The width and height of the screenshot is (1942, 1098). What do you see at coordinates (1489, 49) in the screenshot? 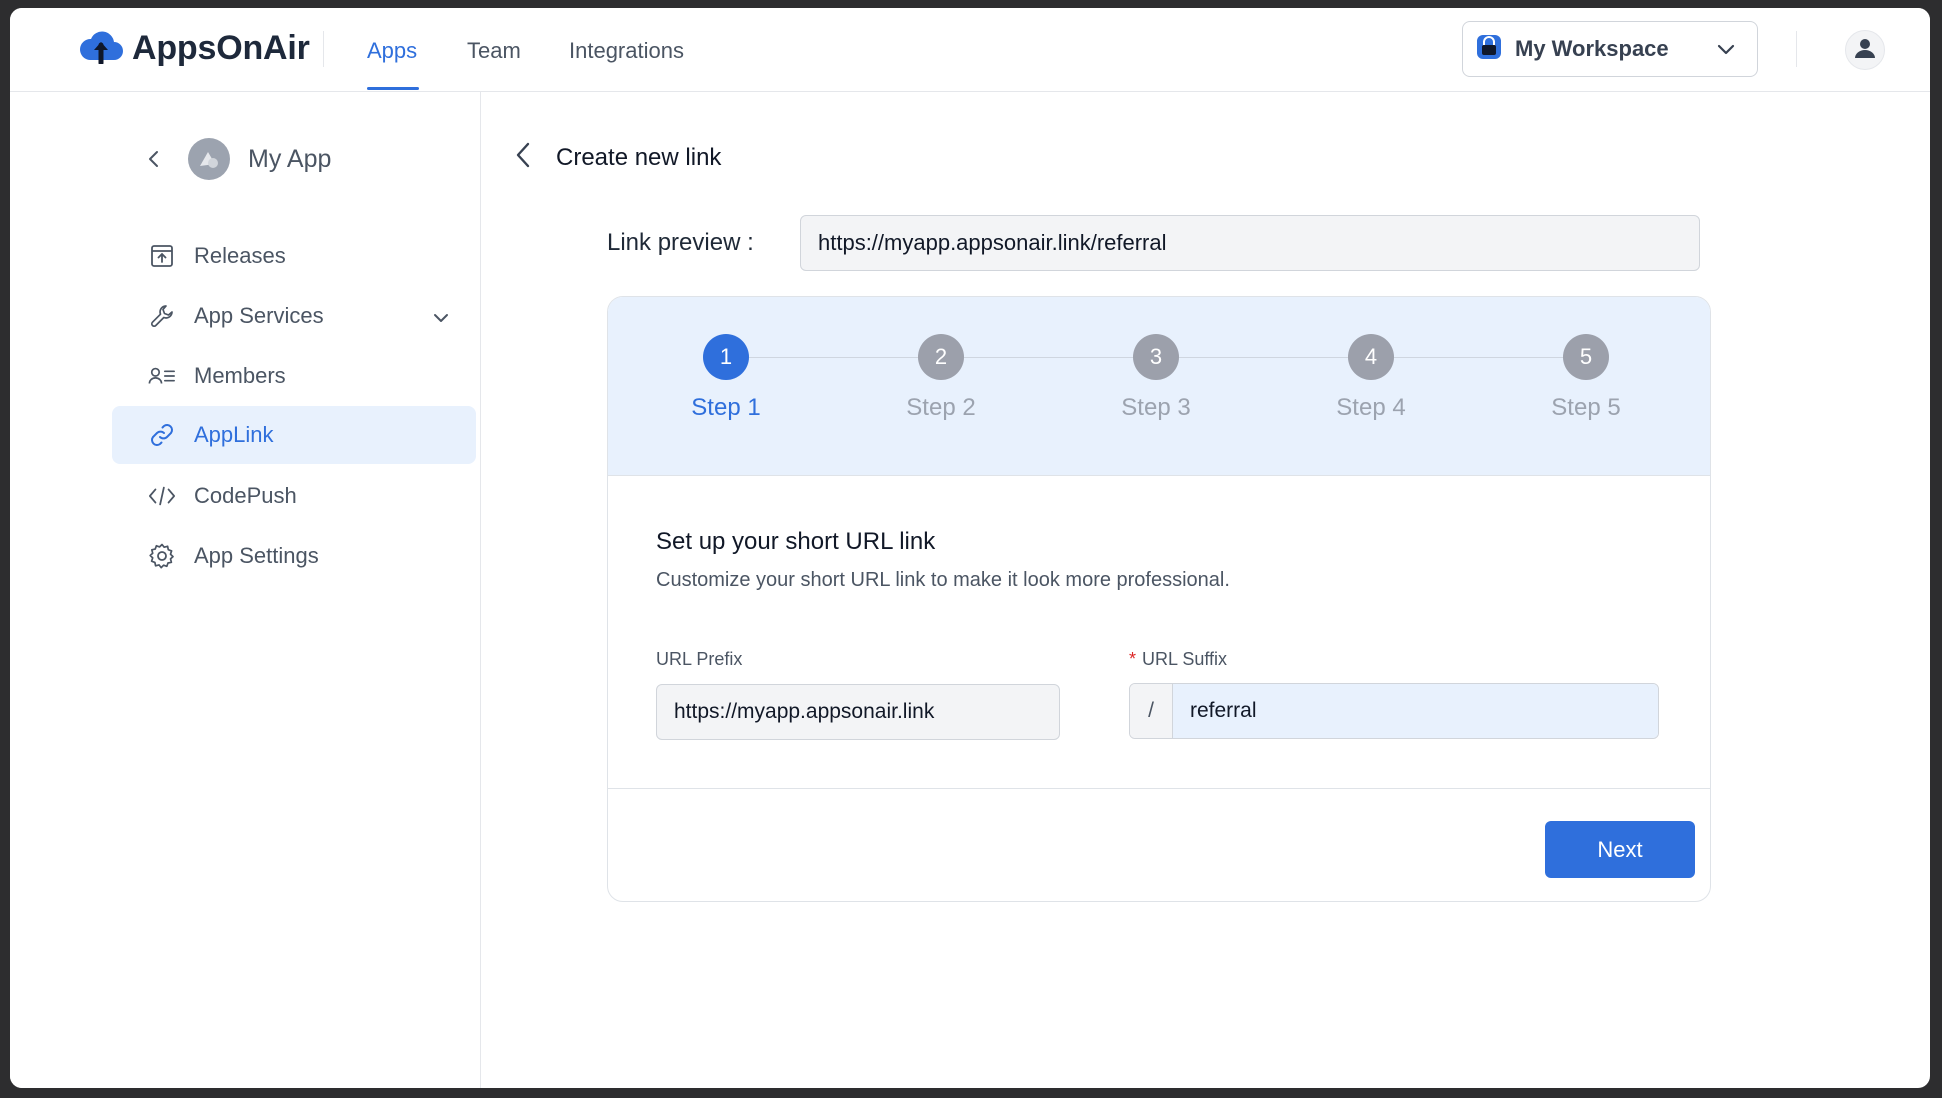
I see `workspace-bag-icon` at bounding box center [1489, 49].